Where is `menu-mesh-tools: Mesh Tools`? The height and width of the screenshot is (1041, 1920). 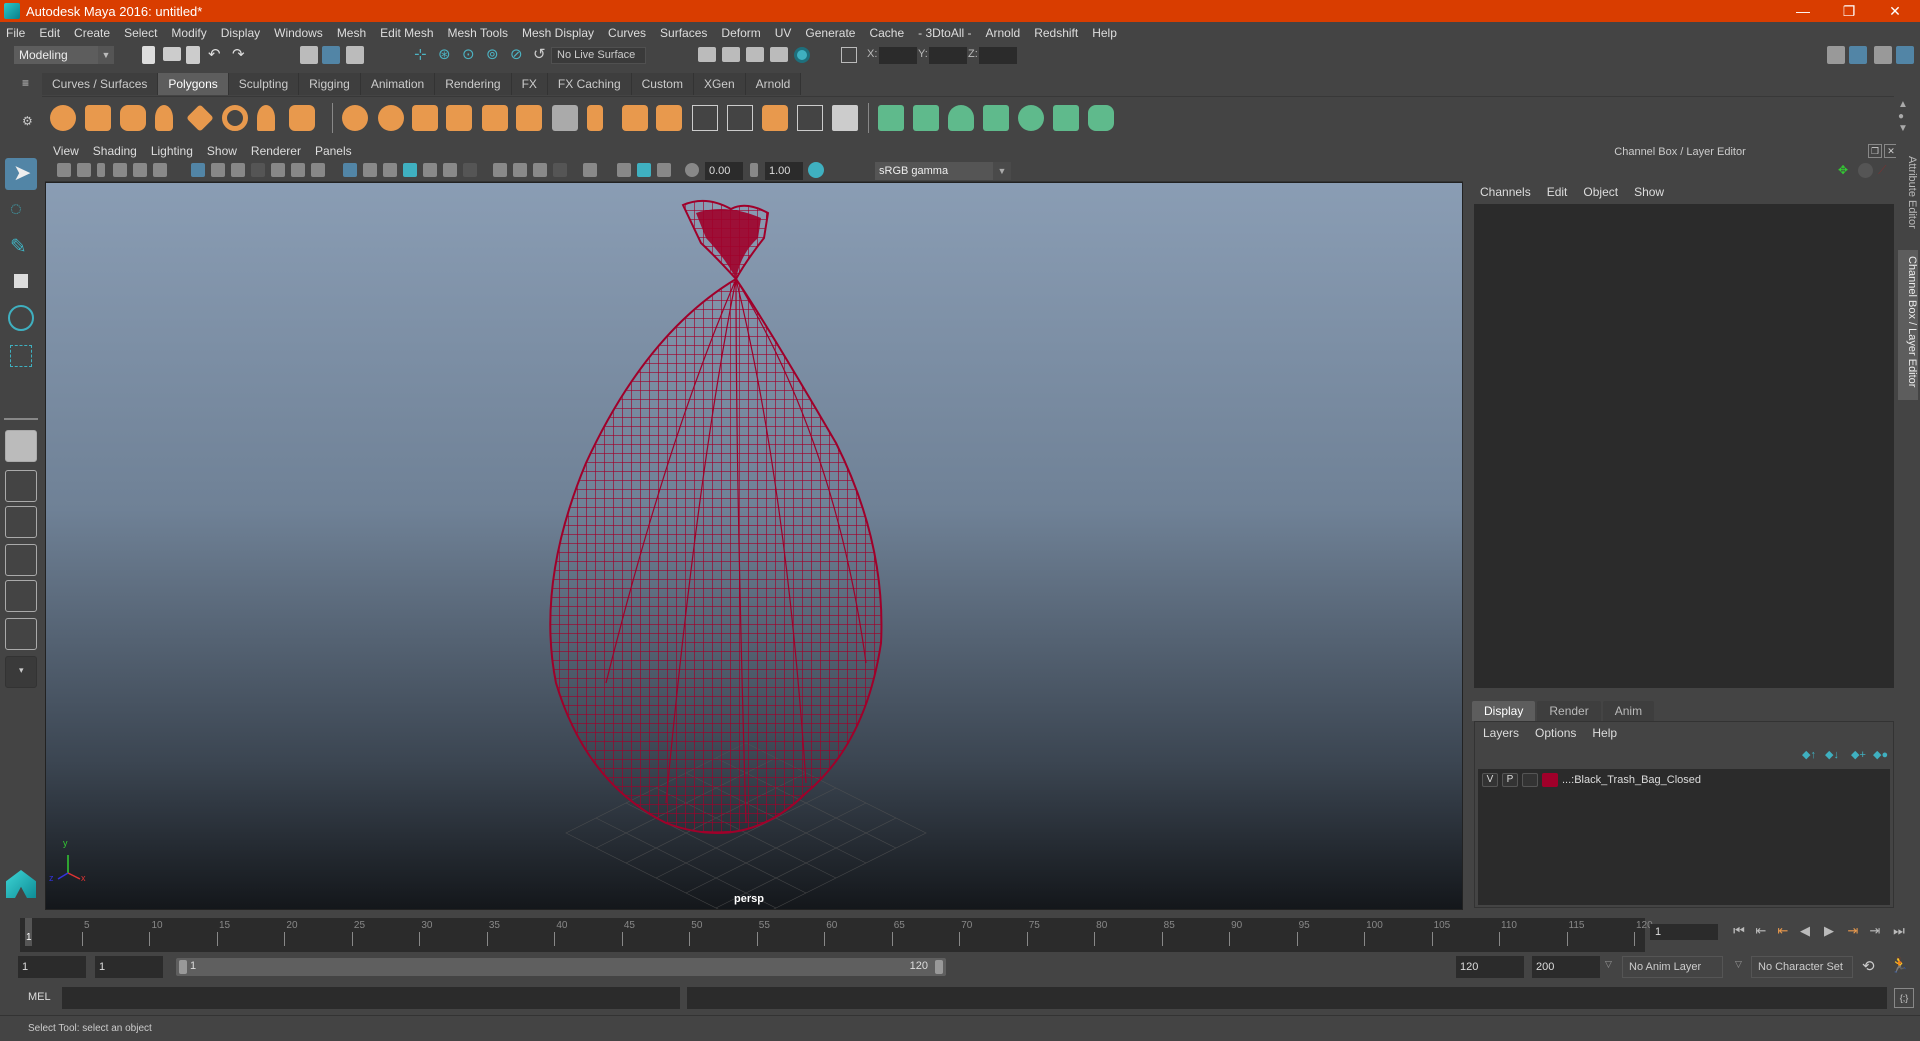 menu-mesh-tools: Mesh Tools is located at coordinates (478, 33).